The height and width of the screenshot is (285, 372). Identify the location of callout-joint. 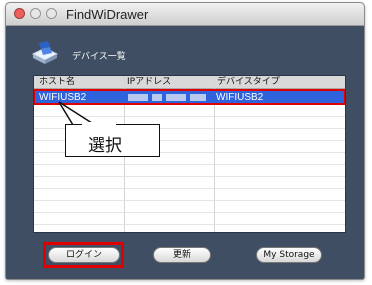
(99, 124).